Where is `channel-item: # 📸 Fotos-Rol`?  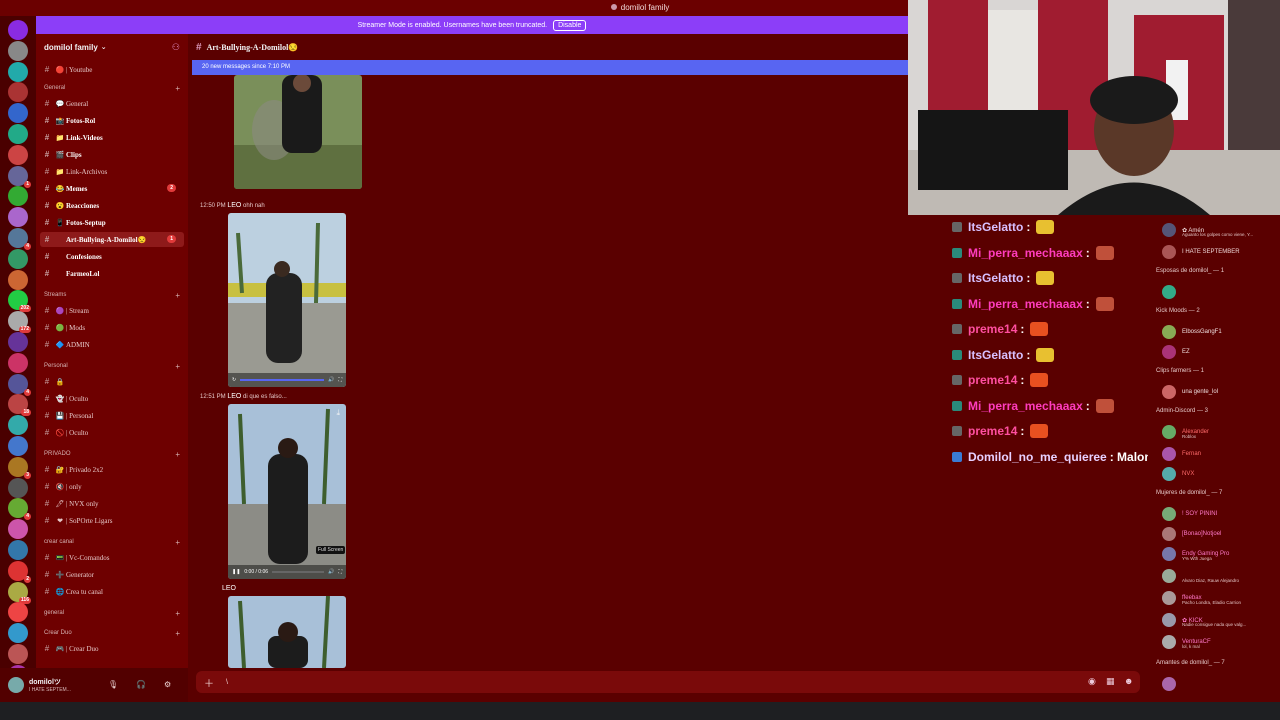 channel-item: # 📸 Fotos-Rol is located at coordinates (112, 120).